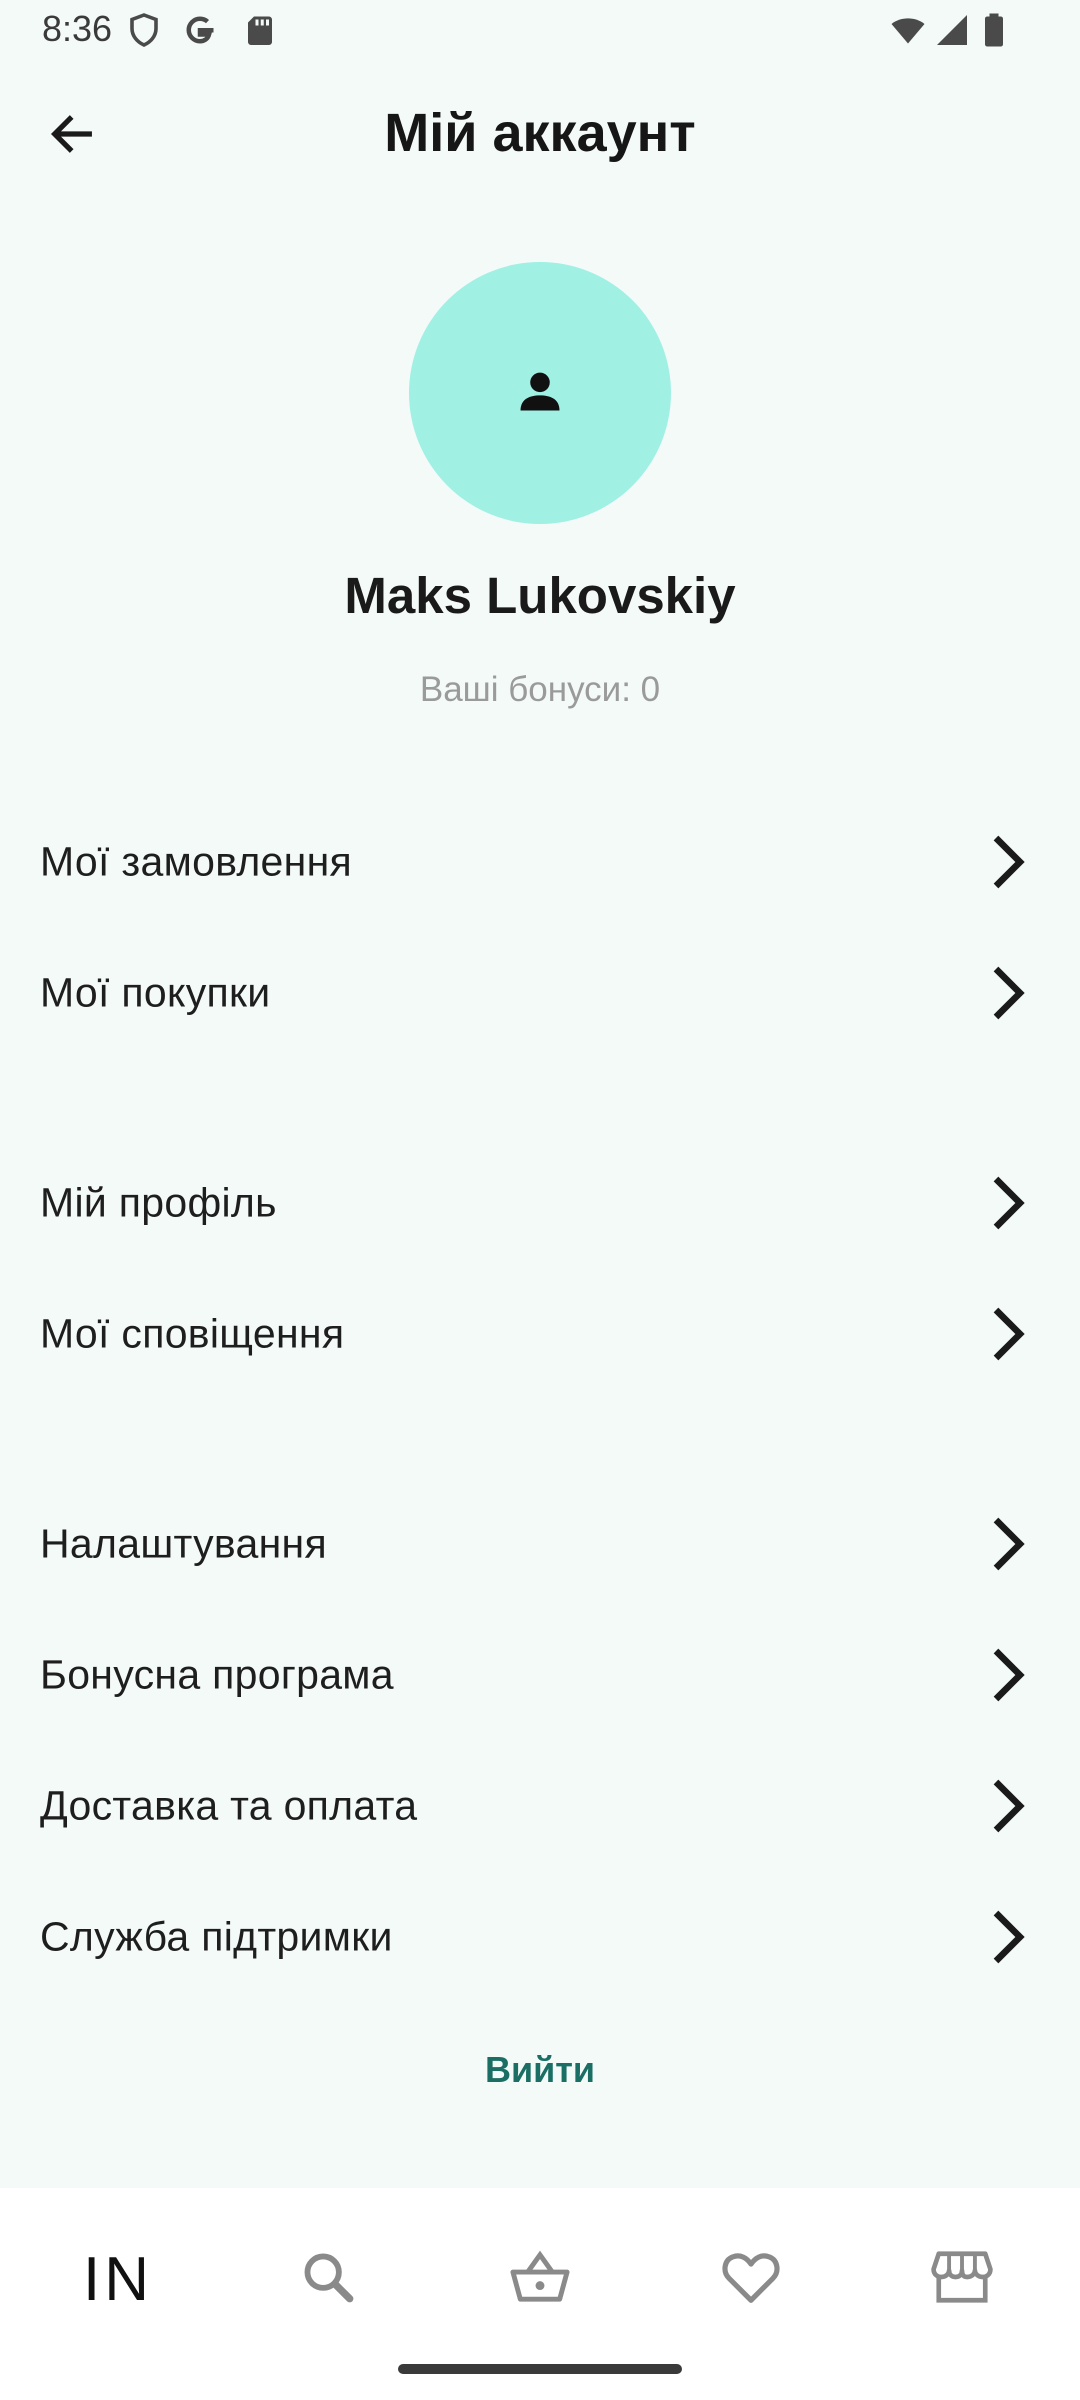 Image resolution: width=1080 pixels, height=2400 pixels. I want to click on menu-item-settings: Налаштування, so click(540, 1544).